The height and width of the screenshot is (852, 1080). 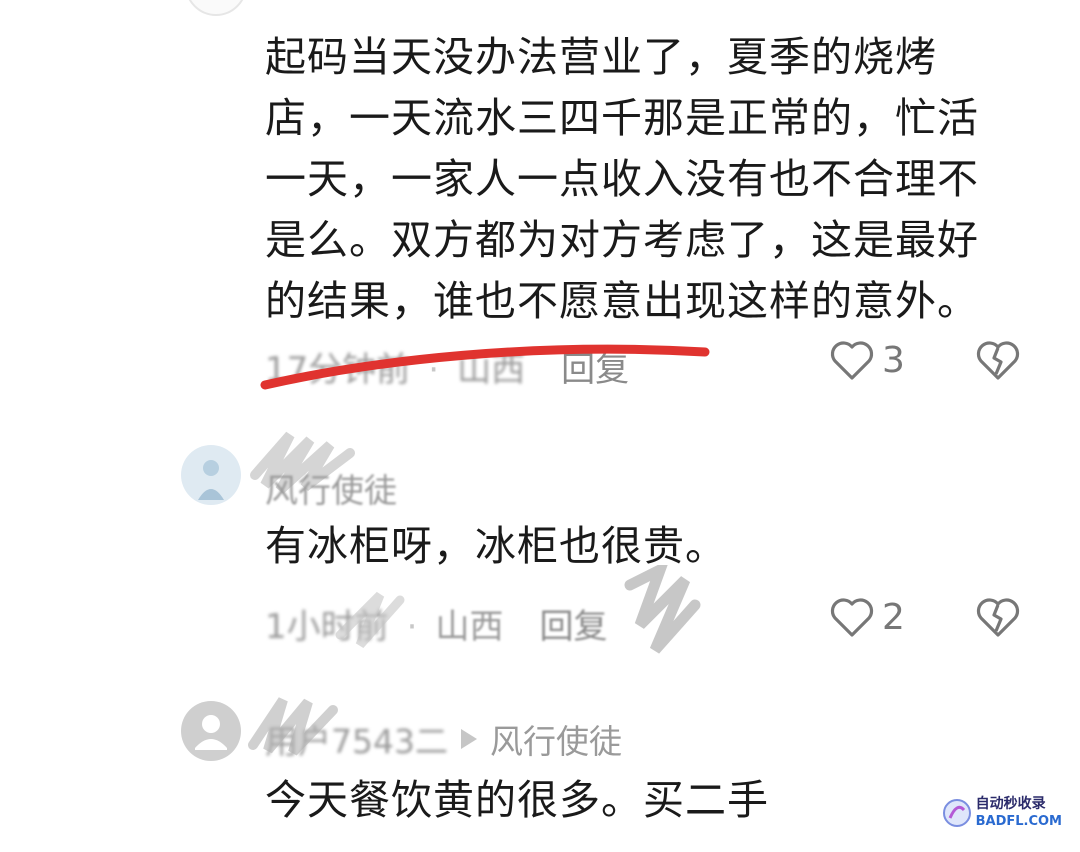 I want to click on default-user-icon, so click(x=211, y=731).